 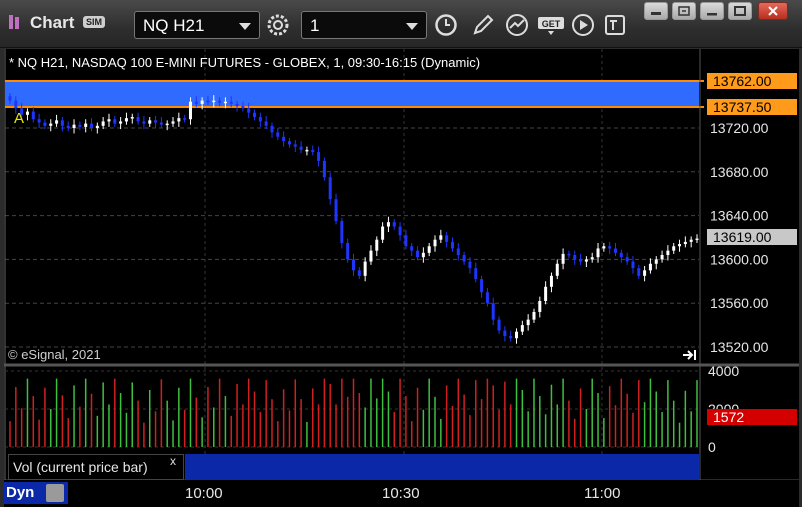 I want to click on volume-bars, so click(x=353, y=412).